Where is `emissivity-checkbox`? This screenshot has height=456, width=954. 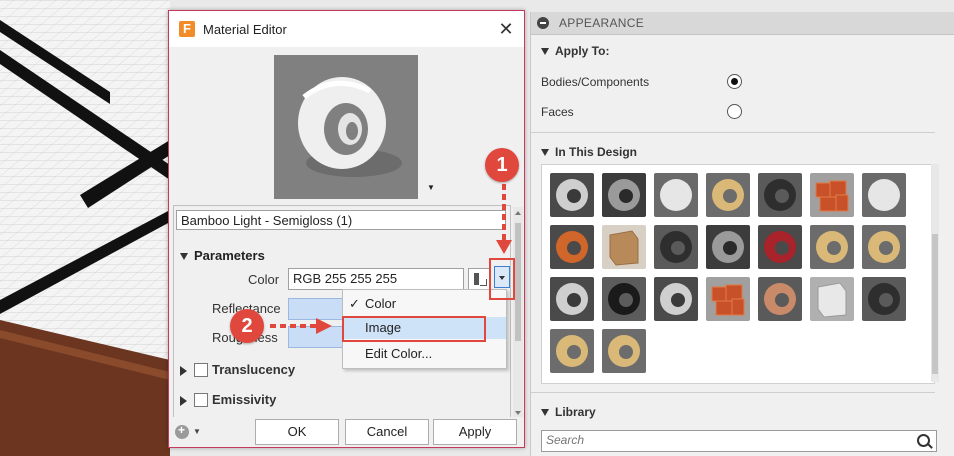
emissivity-checkbox is located at coordinates (201, 400).